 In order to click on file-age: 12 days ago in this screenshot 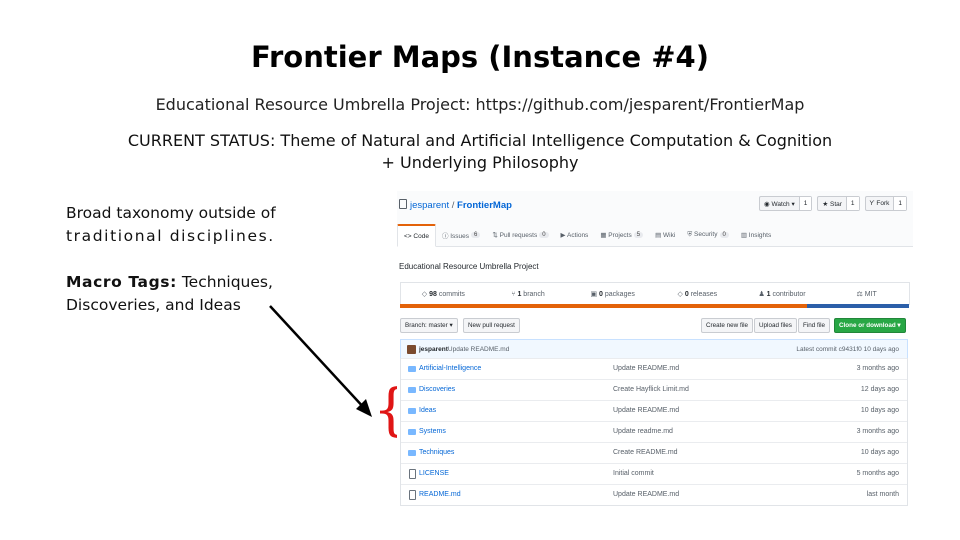, I will do `click(879, 389)`.